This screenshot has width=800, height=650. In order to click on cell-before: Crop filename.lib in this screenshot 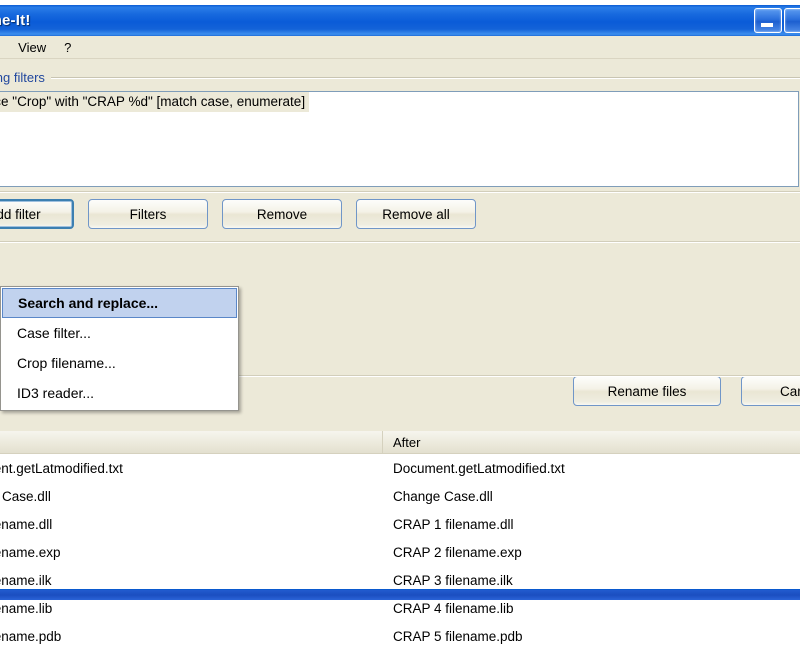, I will do `click(26, 608)`.